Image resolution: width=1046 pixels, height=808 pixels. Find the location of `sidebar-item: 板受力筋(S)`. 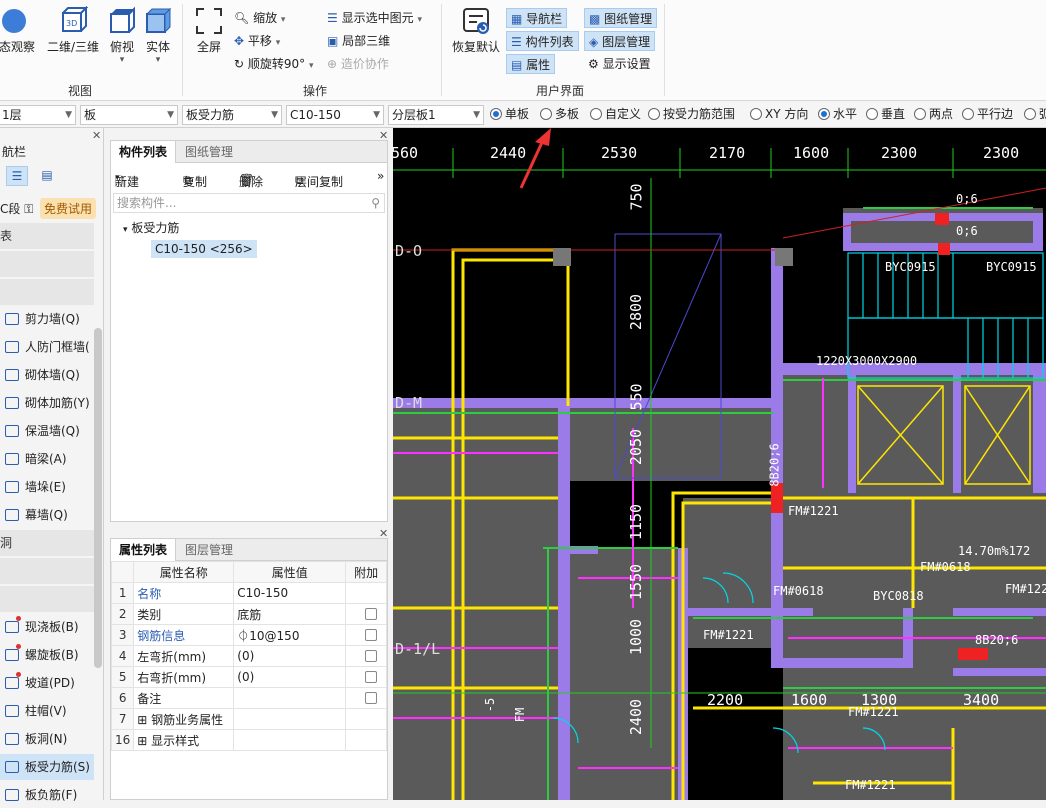

sidebar-item: 板受力筋(S) is located at coordinates (47, 767).